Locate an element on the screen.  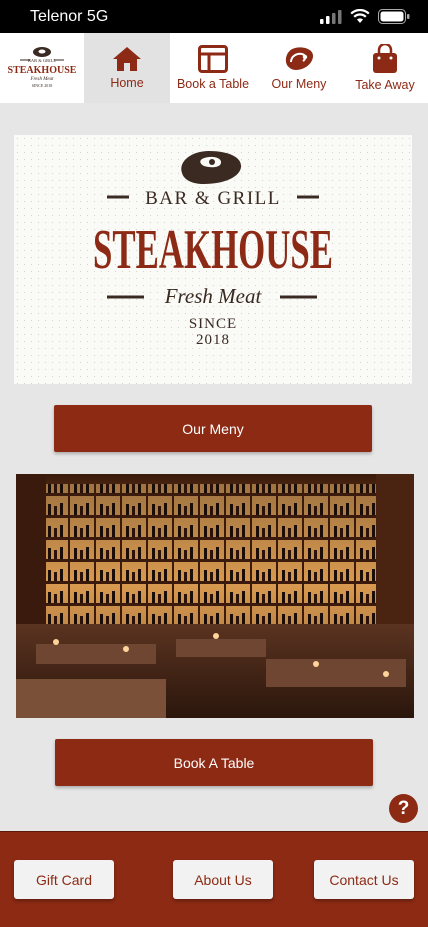
status-bar: Telenor 5G is located at coordinates (214, 16).